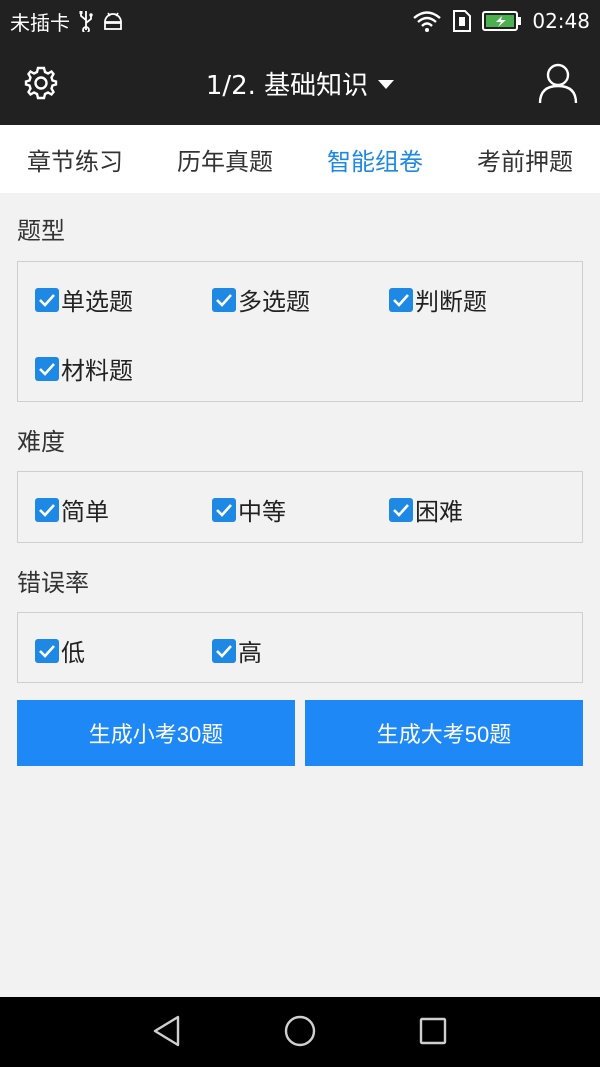 This screenshot has width=600, height=1067. I want to click on tab-bar: 章节练习 历年真题 智能组卷 考前押题, so click(300, 159).